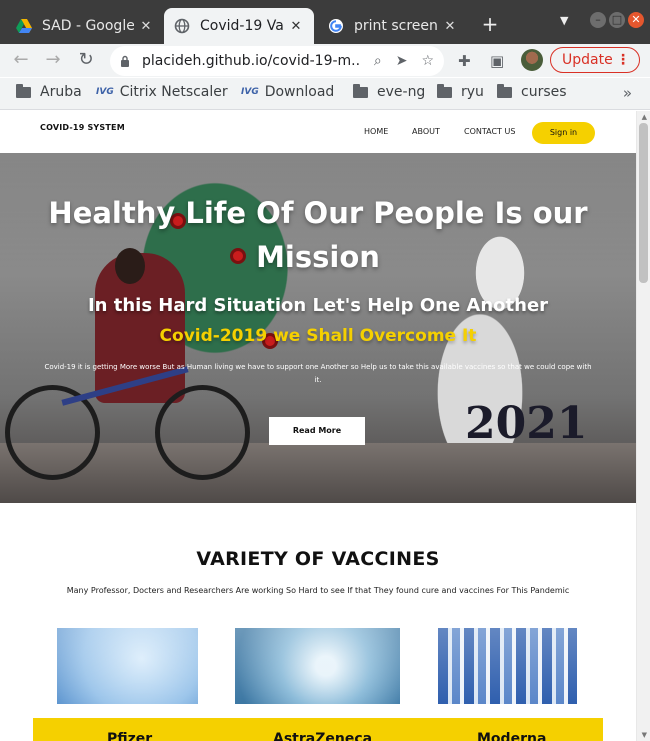 The height and width of the screenshot is (741, 650). Describe the element at coordinates (317, 431) in the screenshot. I see `read-more-button: Read More` at that location.